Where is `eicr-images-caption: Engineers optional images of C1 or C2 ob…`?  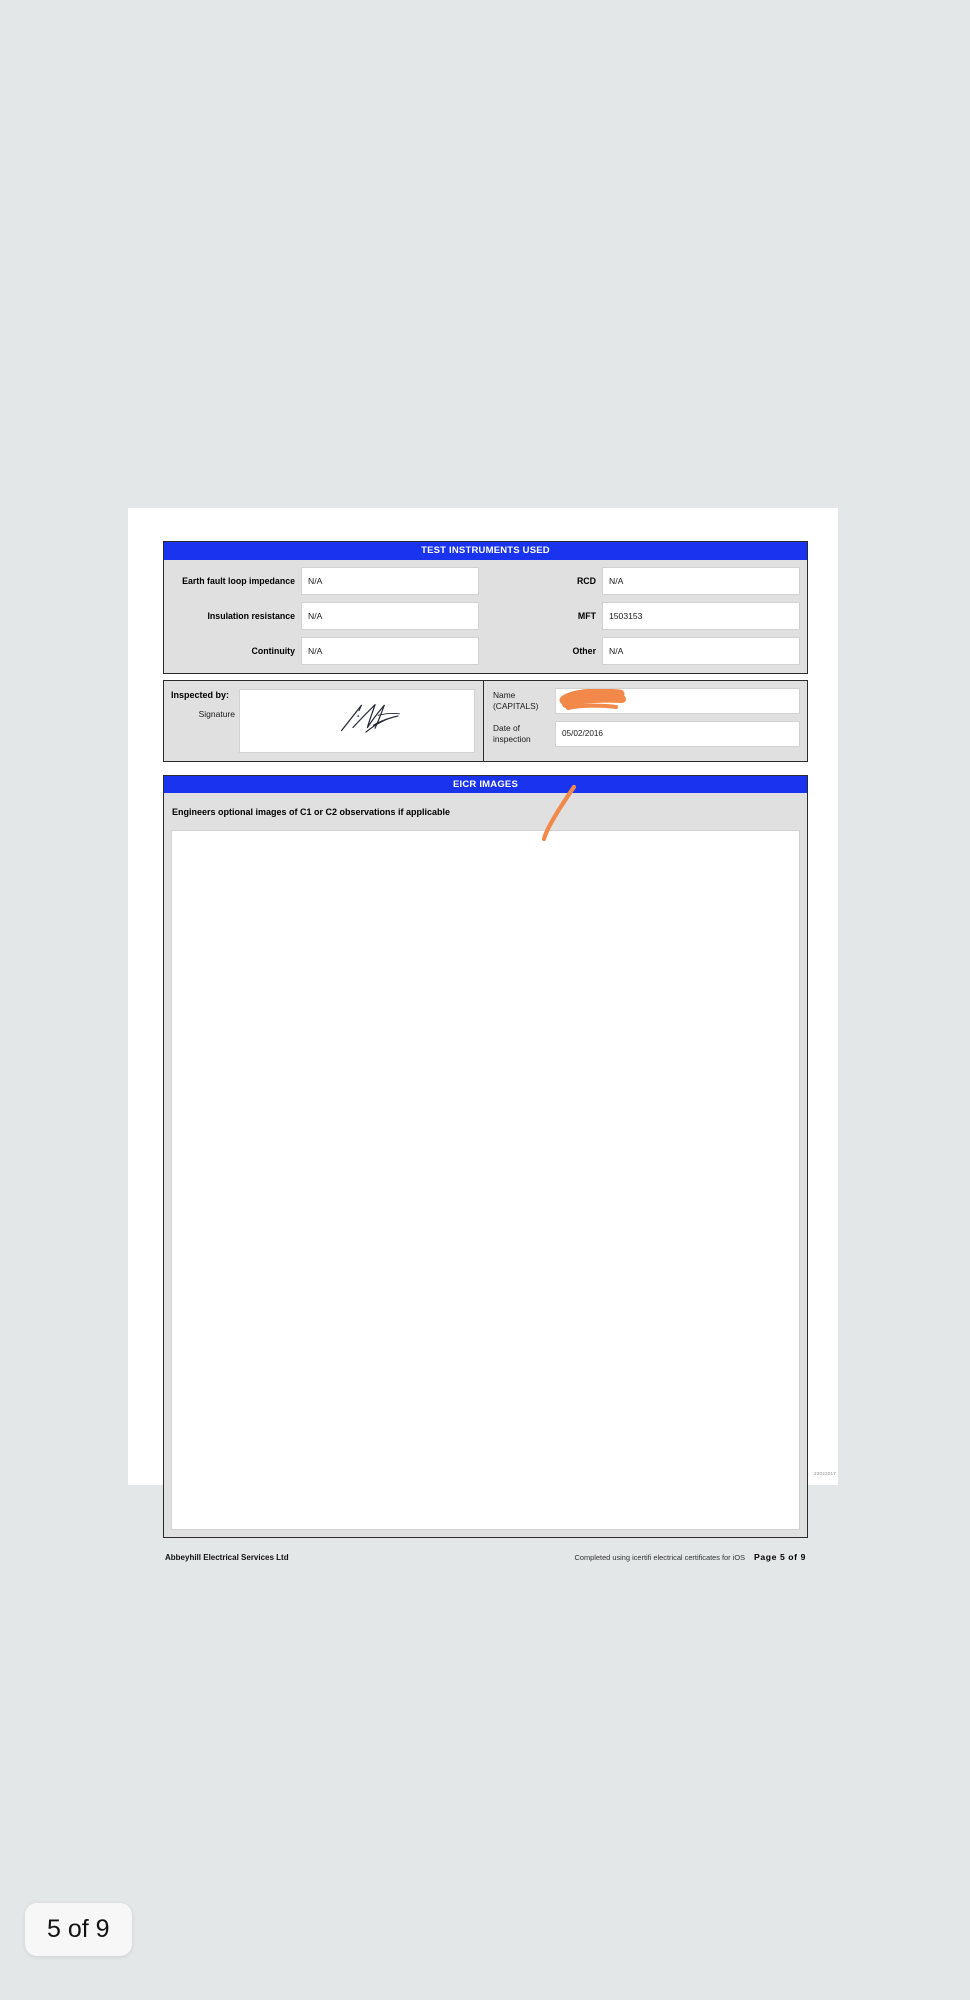 eicr-images-caption: Engineers optional images of C1 or C2 ob… is located at coordinates (311, 812).